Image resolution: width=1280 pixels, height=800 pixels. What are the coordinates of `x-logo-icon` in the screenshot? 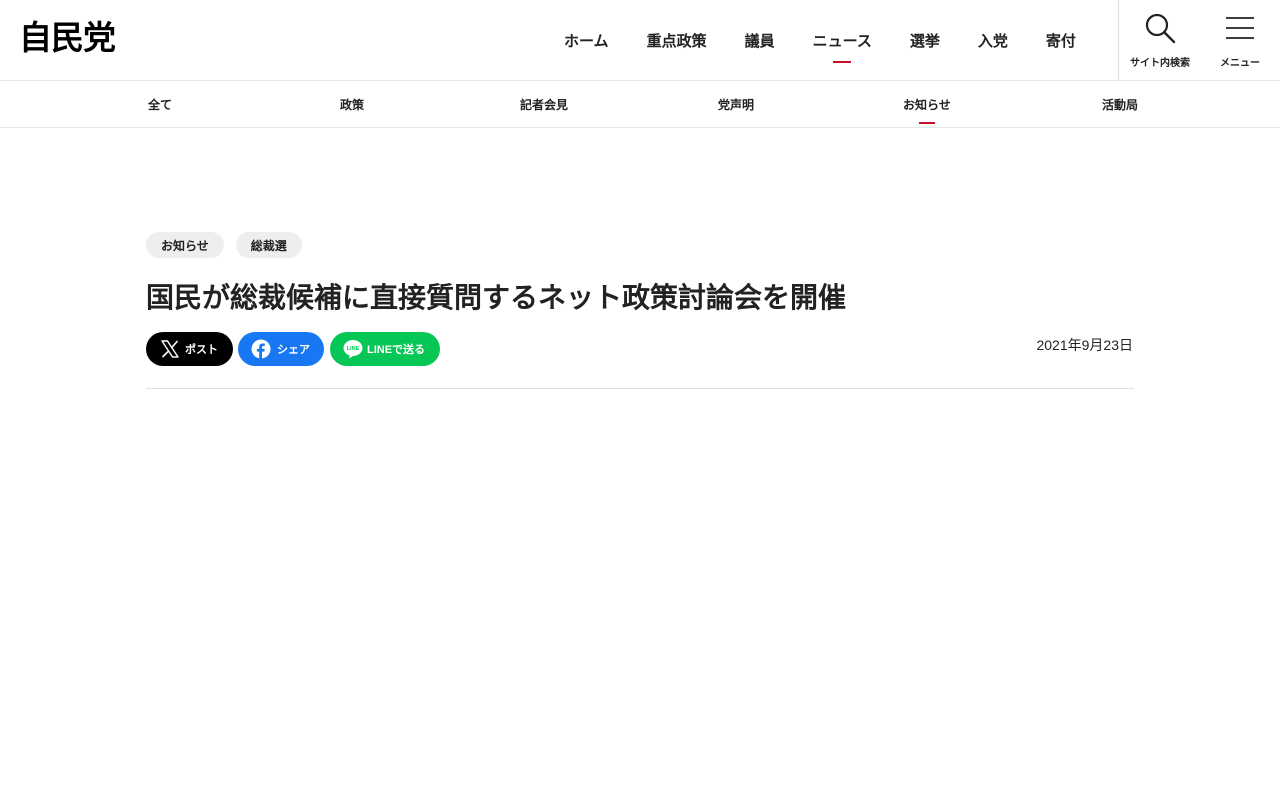 It's located at (170, 349).